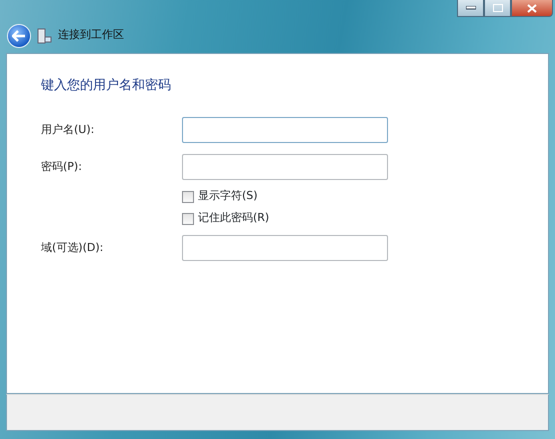  I want to click on close-icon, so click(532, 8).